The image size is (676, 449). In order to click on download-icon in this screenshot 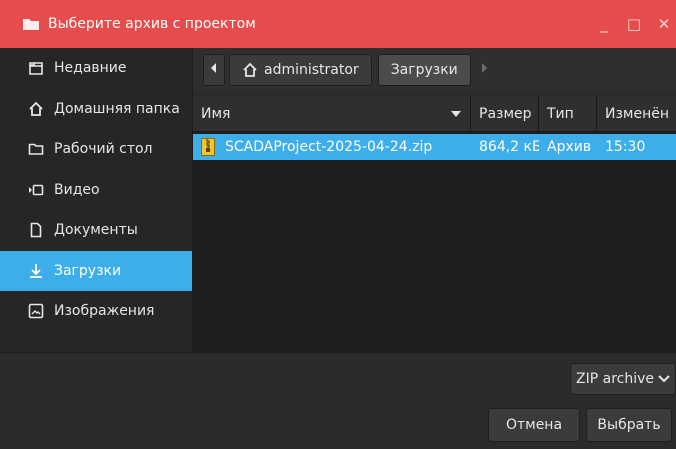, I will do `click(36, 271)`.